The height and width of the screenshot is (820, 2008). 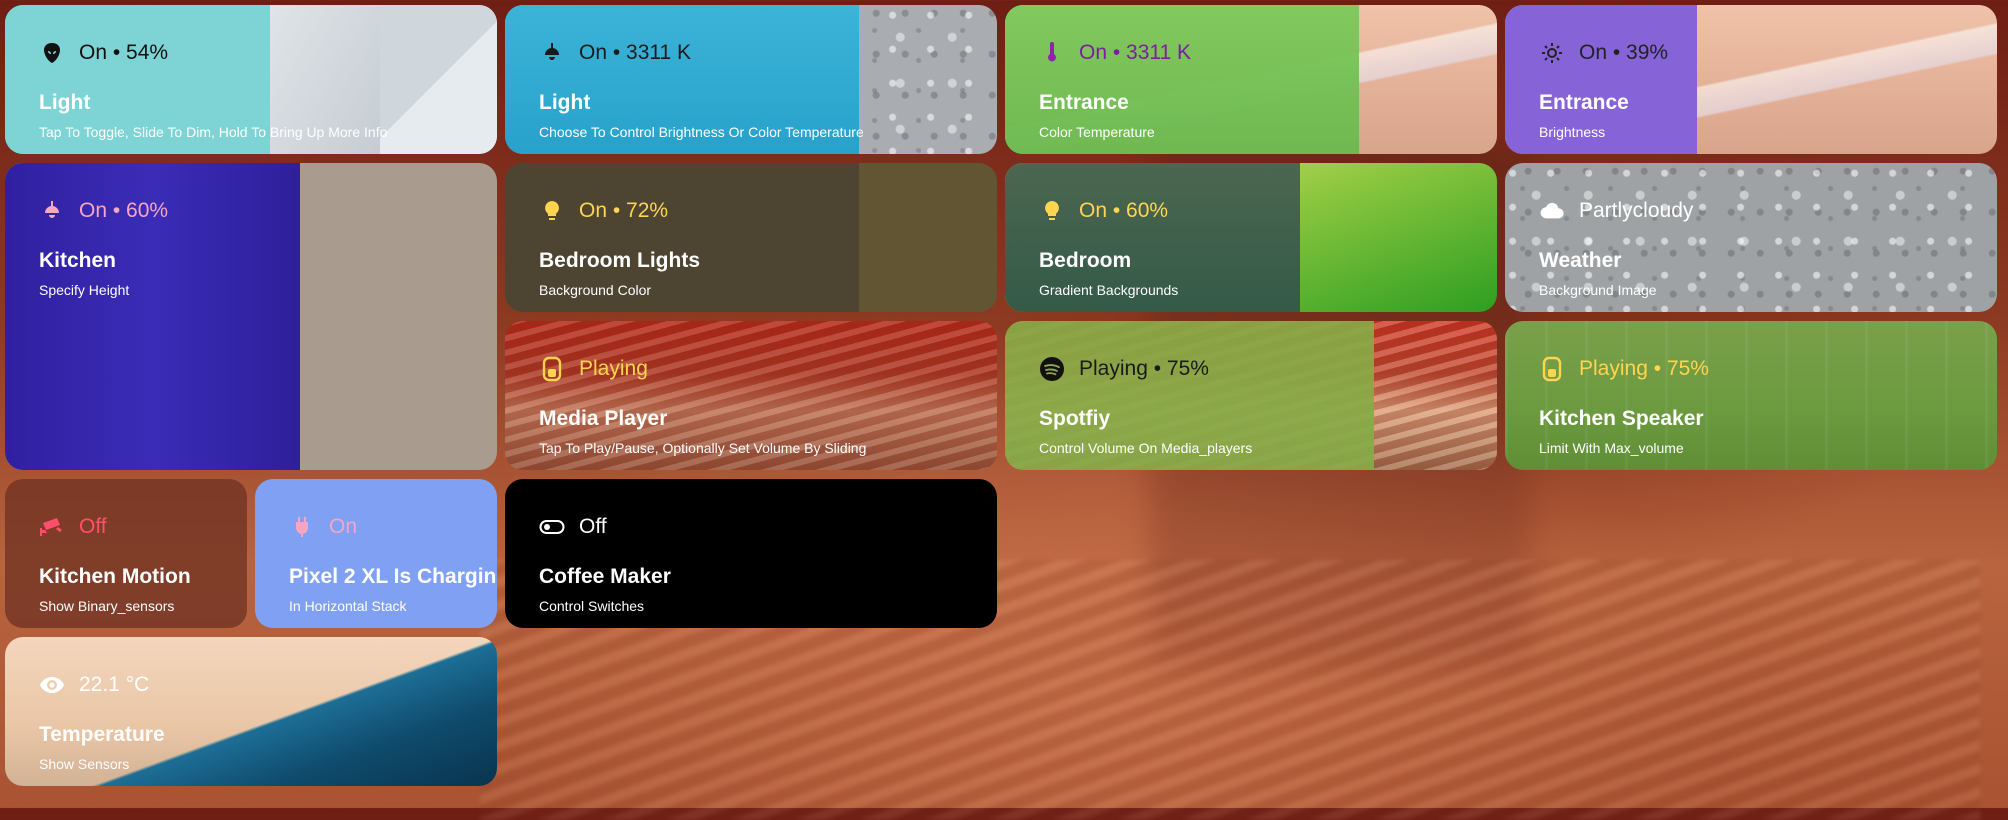 I want to click on thermometer-icon, so click(x=1052, y=53).